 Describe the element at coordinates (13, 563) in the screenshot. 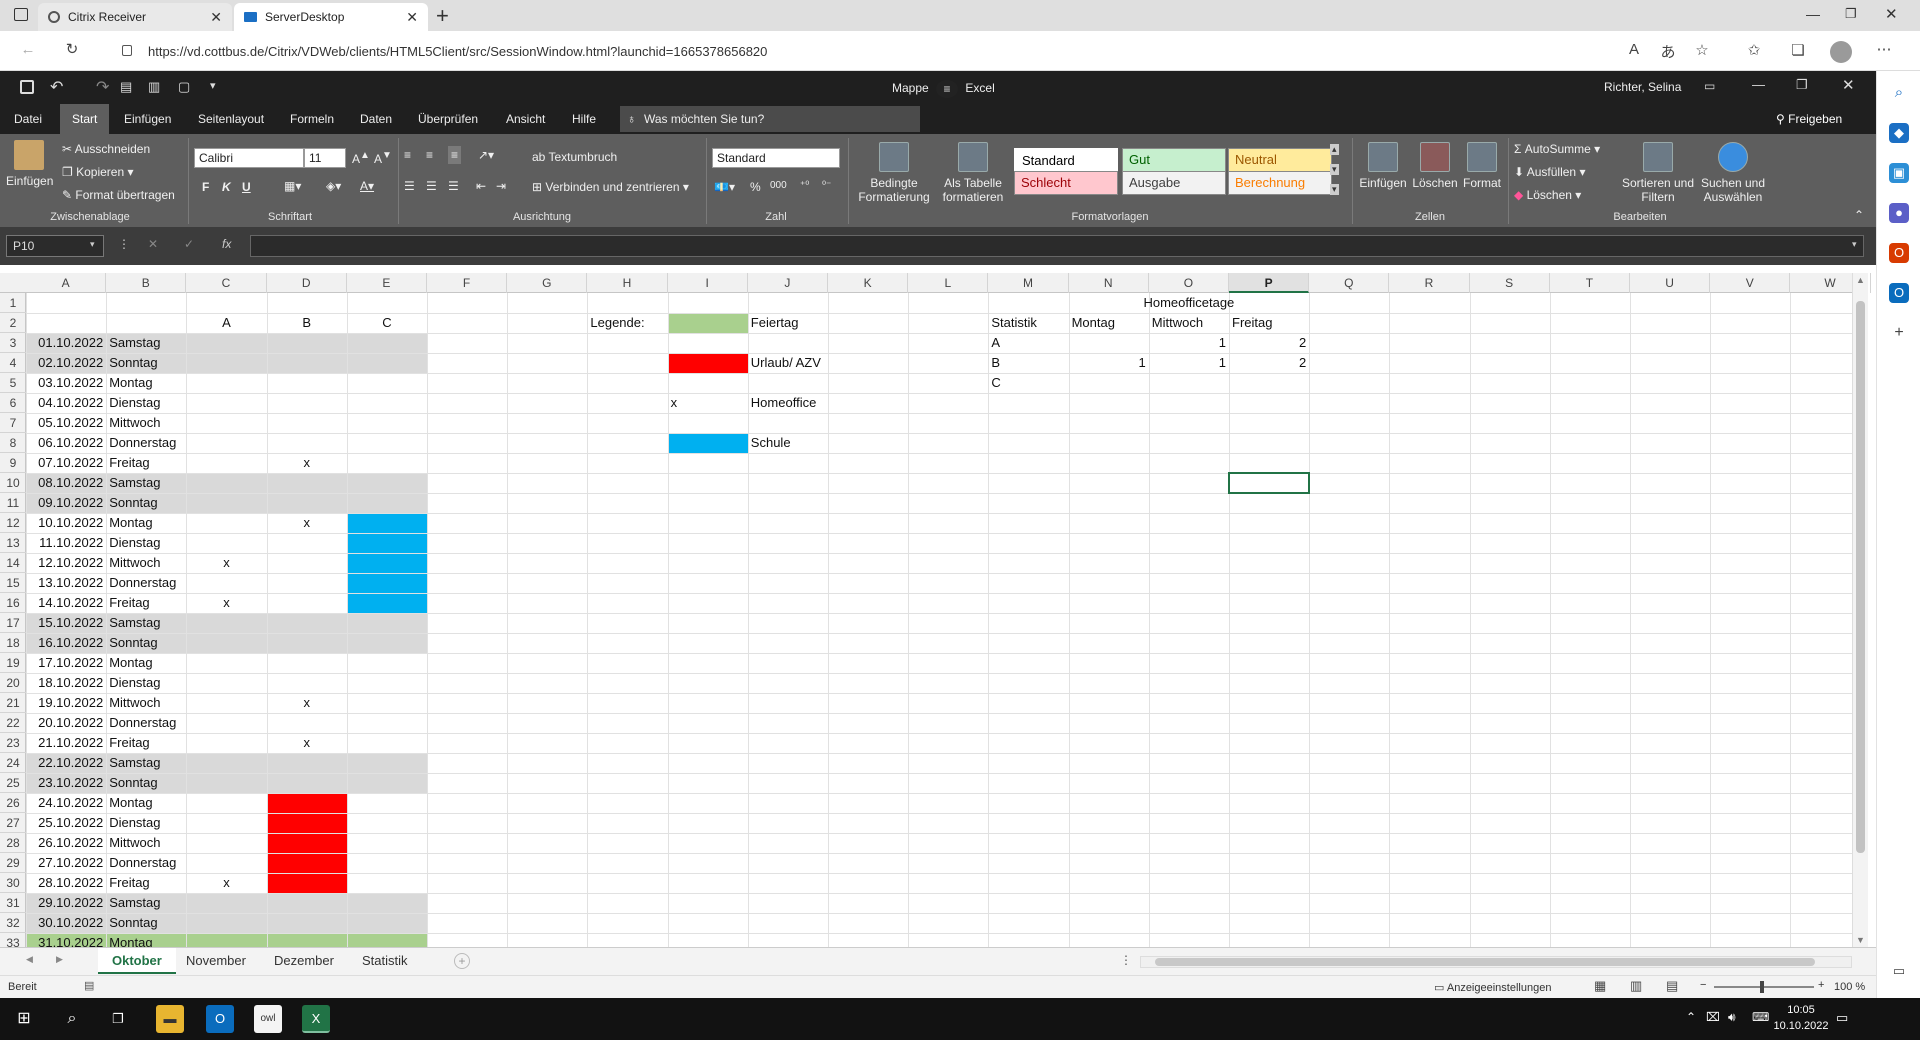

I see `row-header-14: 14` at that location.